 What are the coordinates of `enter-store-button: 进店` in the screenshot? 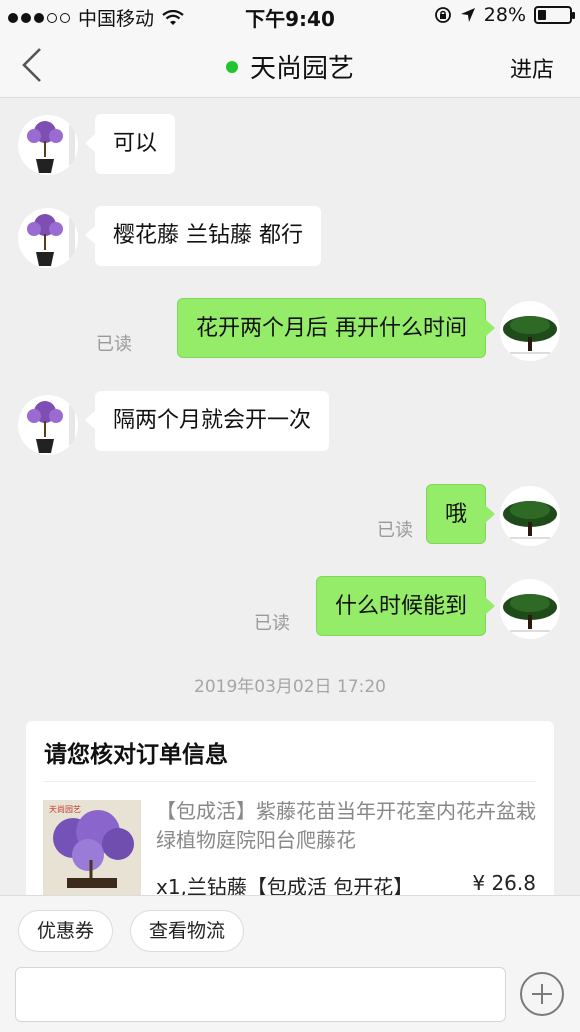 It's located at (532, 68).